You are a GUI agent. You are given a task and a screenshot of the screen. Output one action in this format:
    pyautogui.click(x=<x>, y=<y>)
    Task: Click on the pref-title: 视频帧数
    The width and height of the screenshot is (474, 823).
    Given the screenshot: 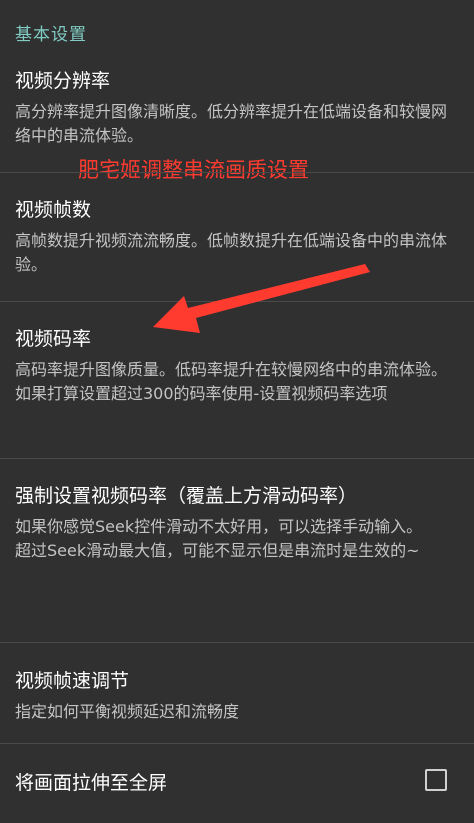 What is the action you would take?
    pyautogui.click(x=53, y=210)
    